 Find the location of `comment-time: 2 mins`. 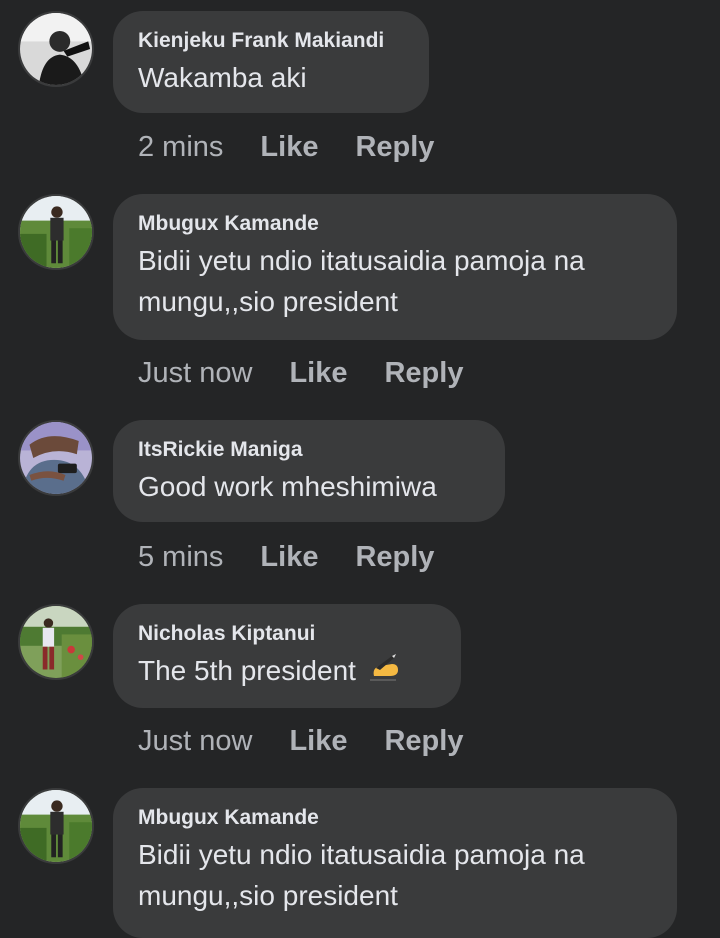

comment-time: 2 mins is located at coordinates (180, 147).